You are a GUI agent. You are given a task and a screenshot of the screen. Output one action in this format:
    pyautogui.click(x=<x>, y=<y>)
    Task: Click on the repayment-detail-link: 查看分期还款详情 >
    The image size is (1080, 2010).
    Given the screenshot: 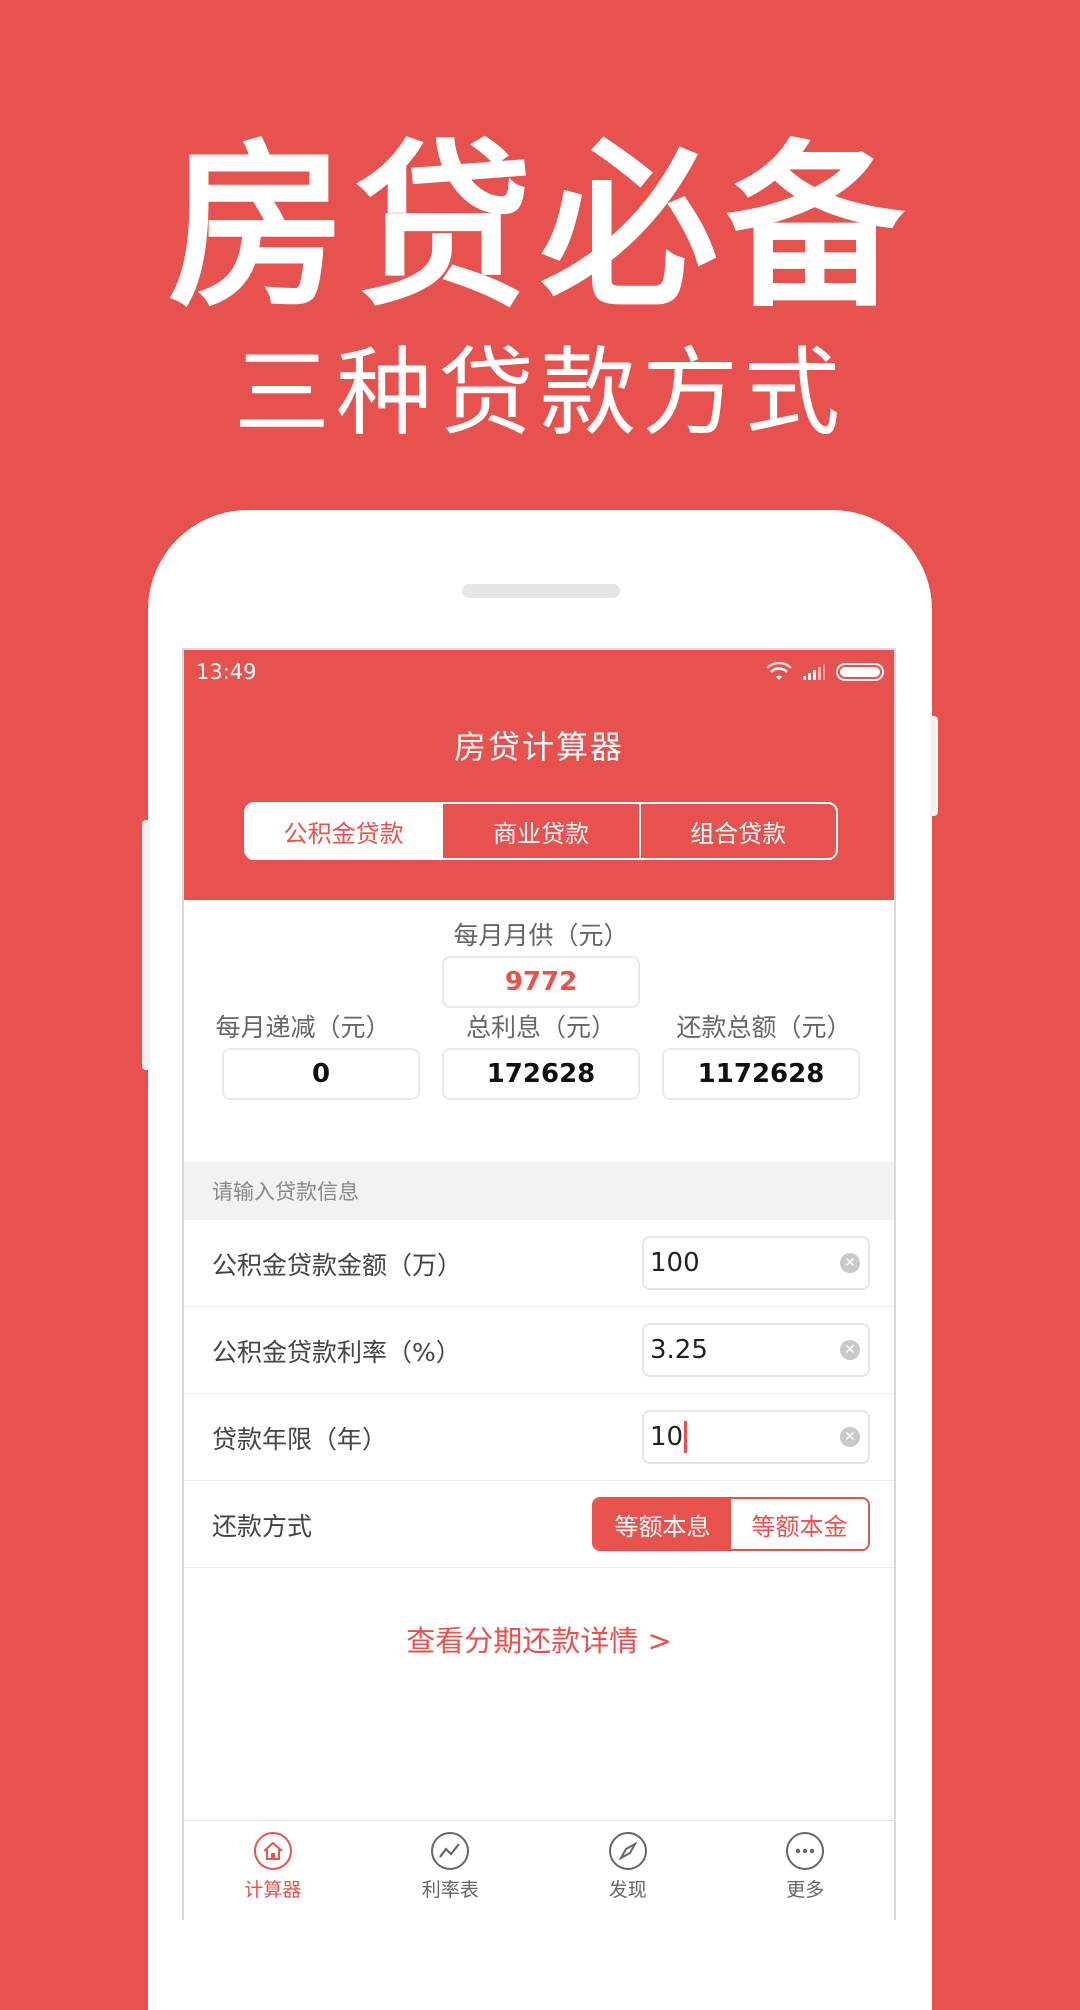 What is the action you would take?
    pyautogui.click(x=539, y=1639)
    